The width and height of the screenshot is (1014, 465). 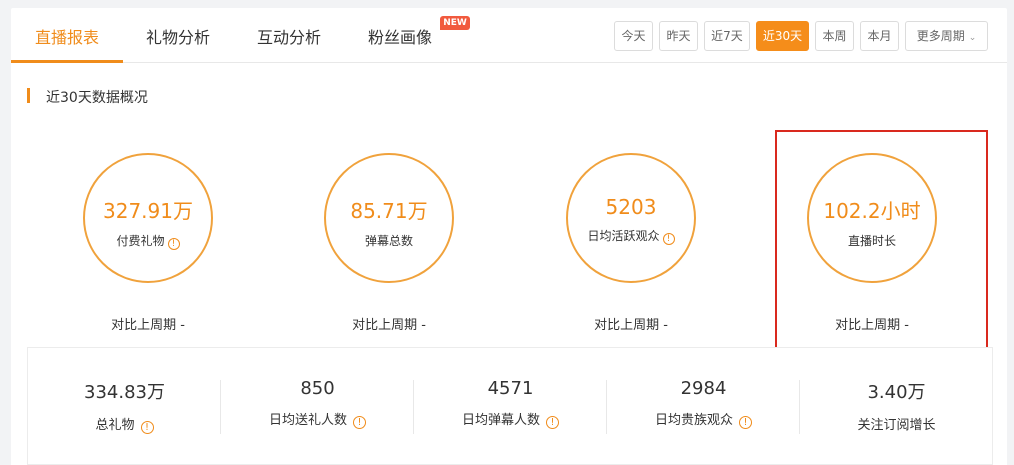 I want to click on period-yesterday-button: 昨天, so click(x=678, y=36).